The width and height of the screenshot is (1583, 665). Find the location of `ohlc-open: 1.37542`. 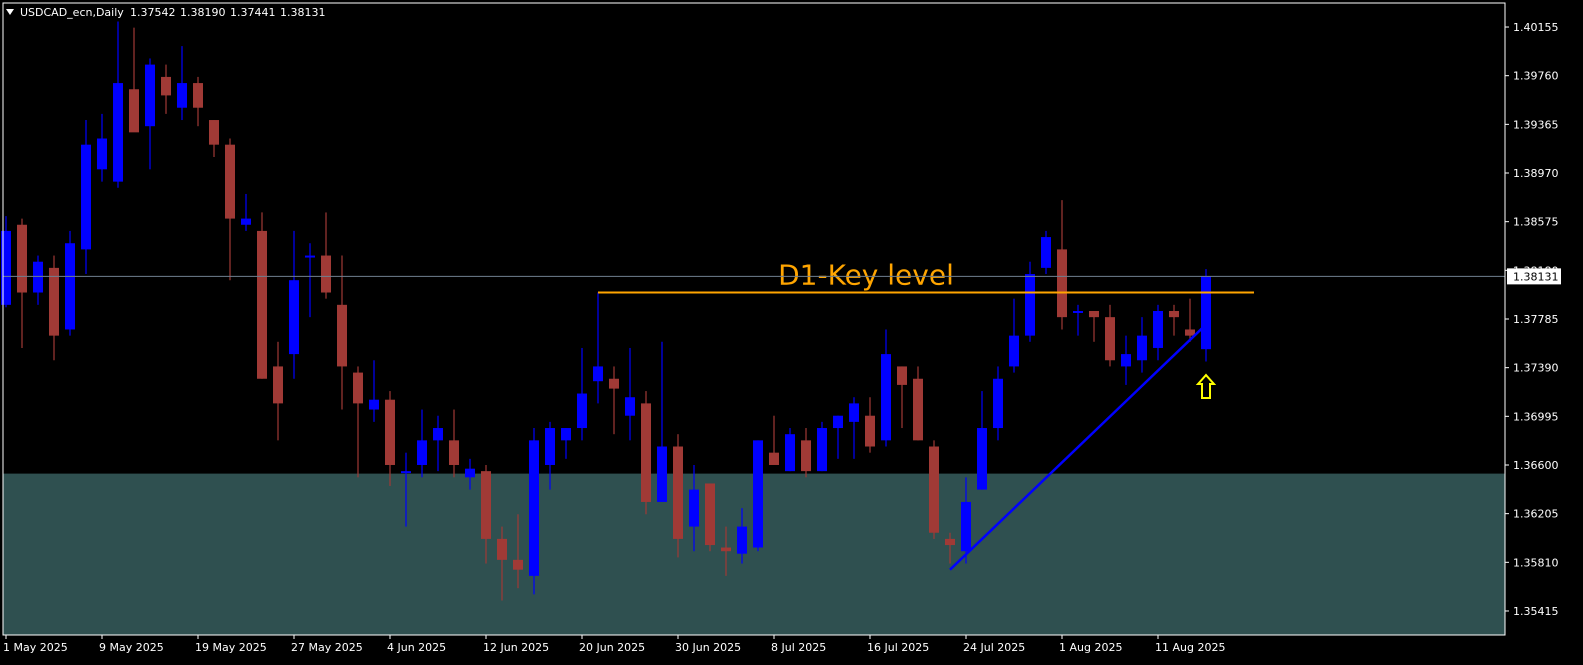

ohlc-open: 1.37542 is located at coordinates (153, 12).